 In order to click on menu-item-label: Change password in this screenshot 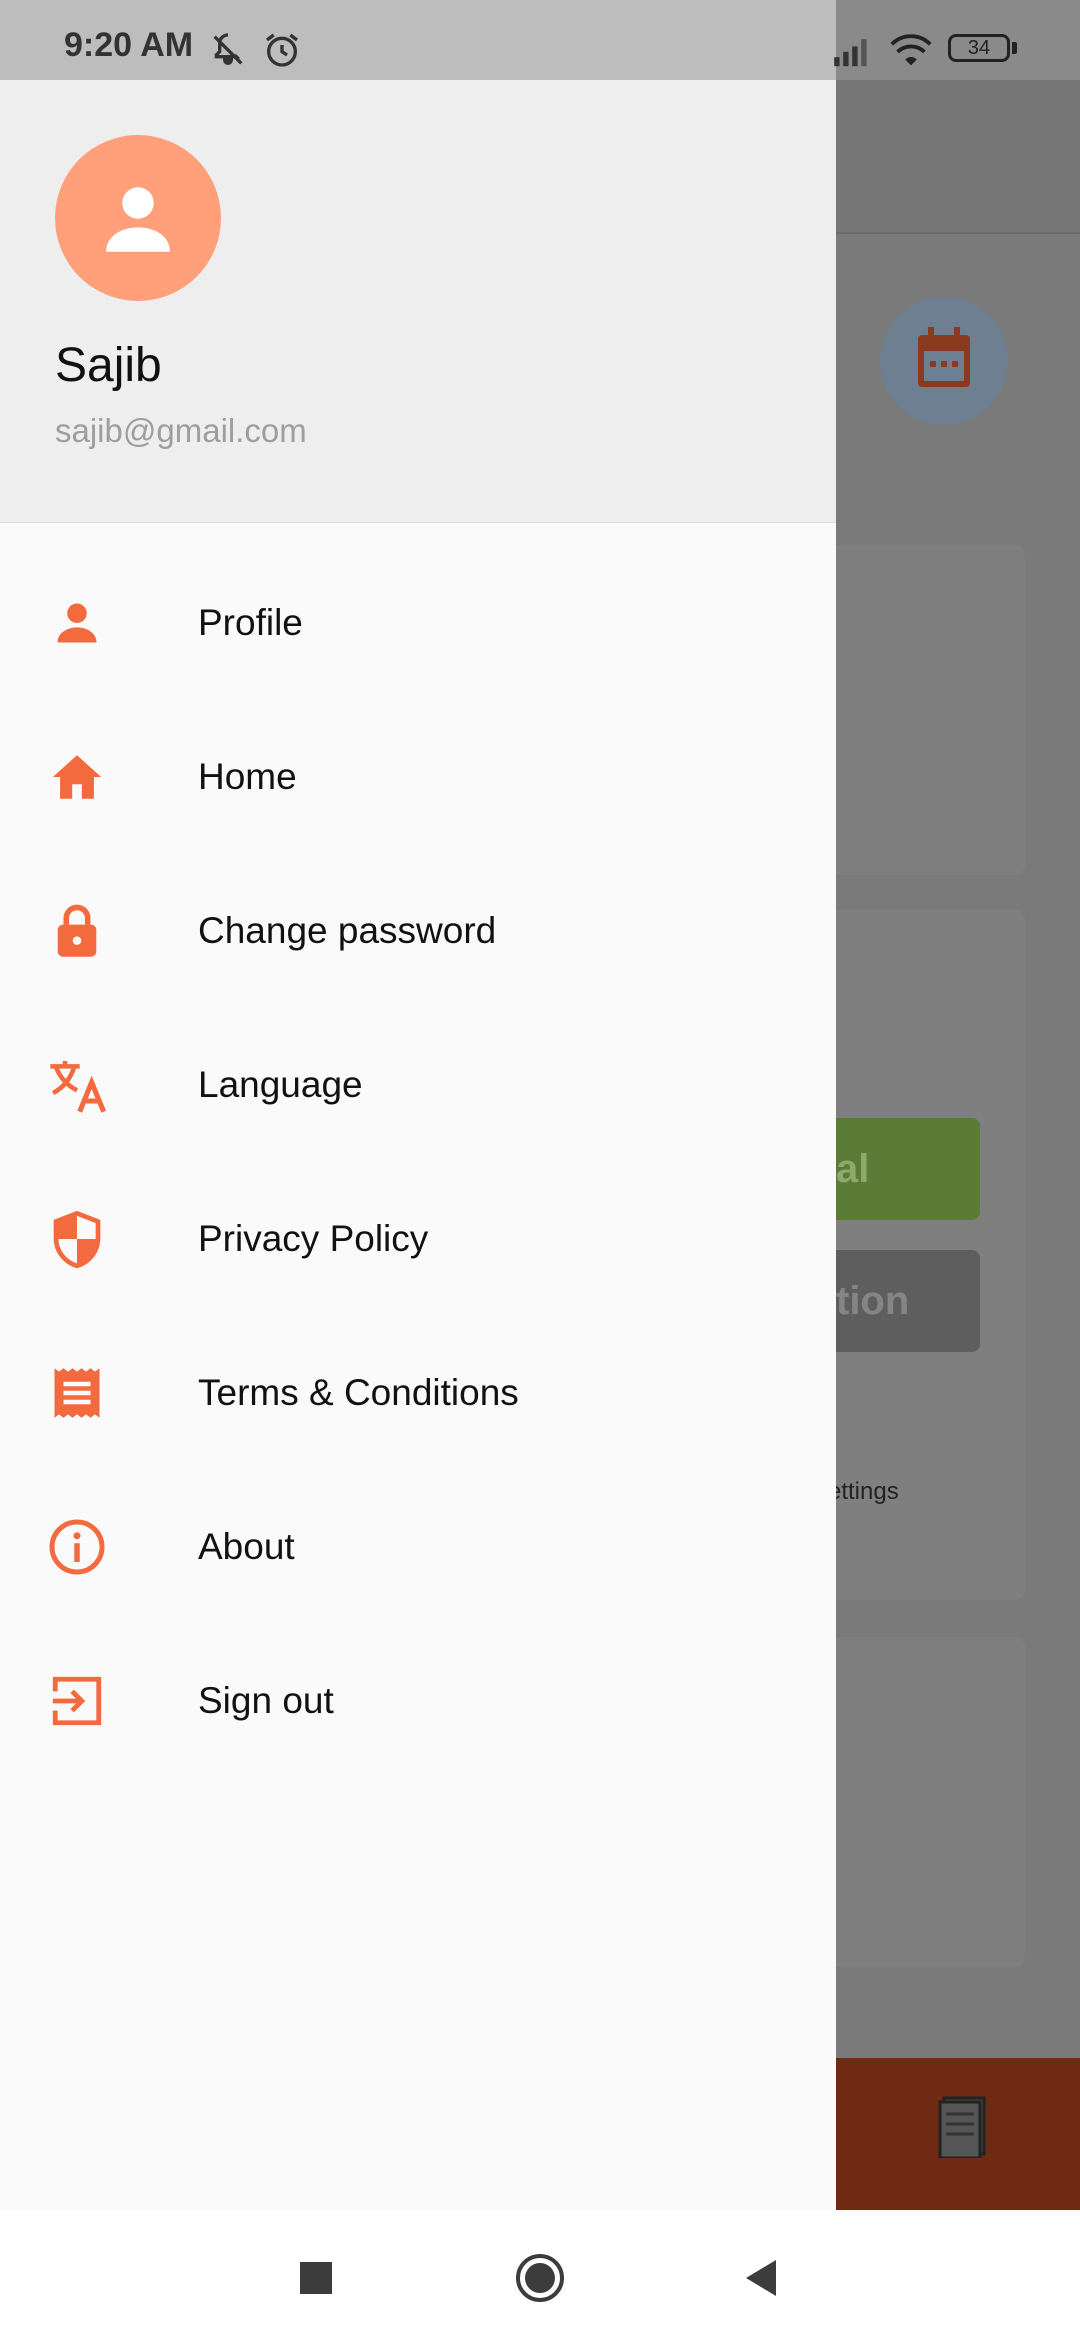, I will do `click(347, 930)`.